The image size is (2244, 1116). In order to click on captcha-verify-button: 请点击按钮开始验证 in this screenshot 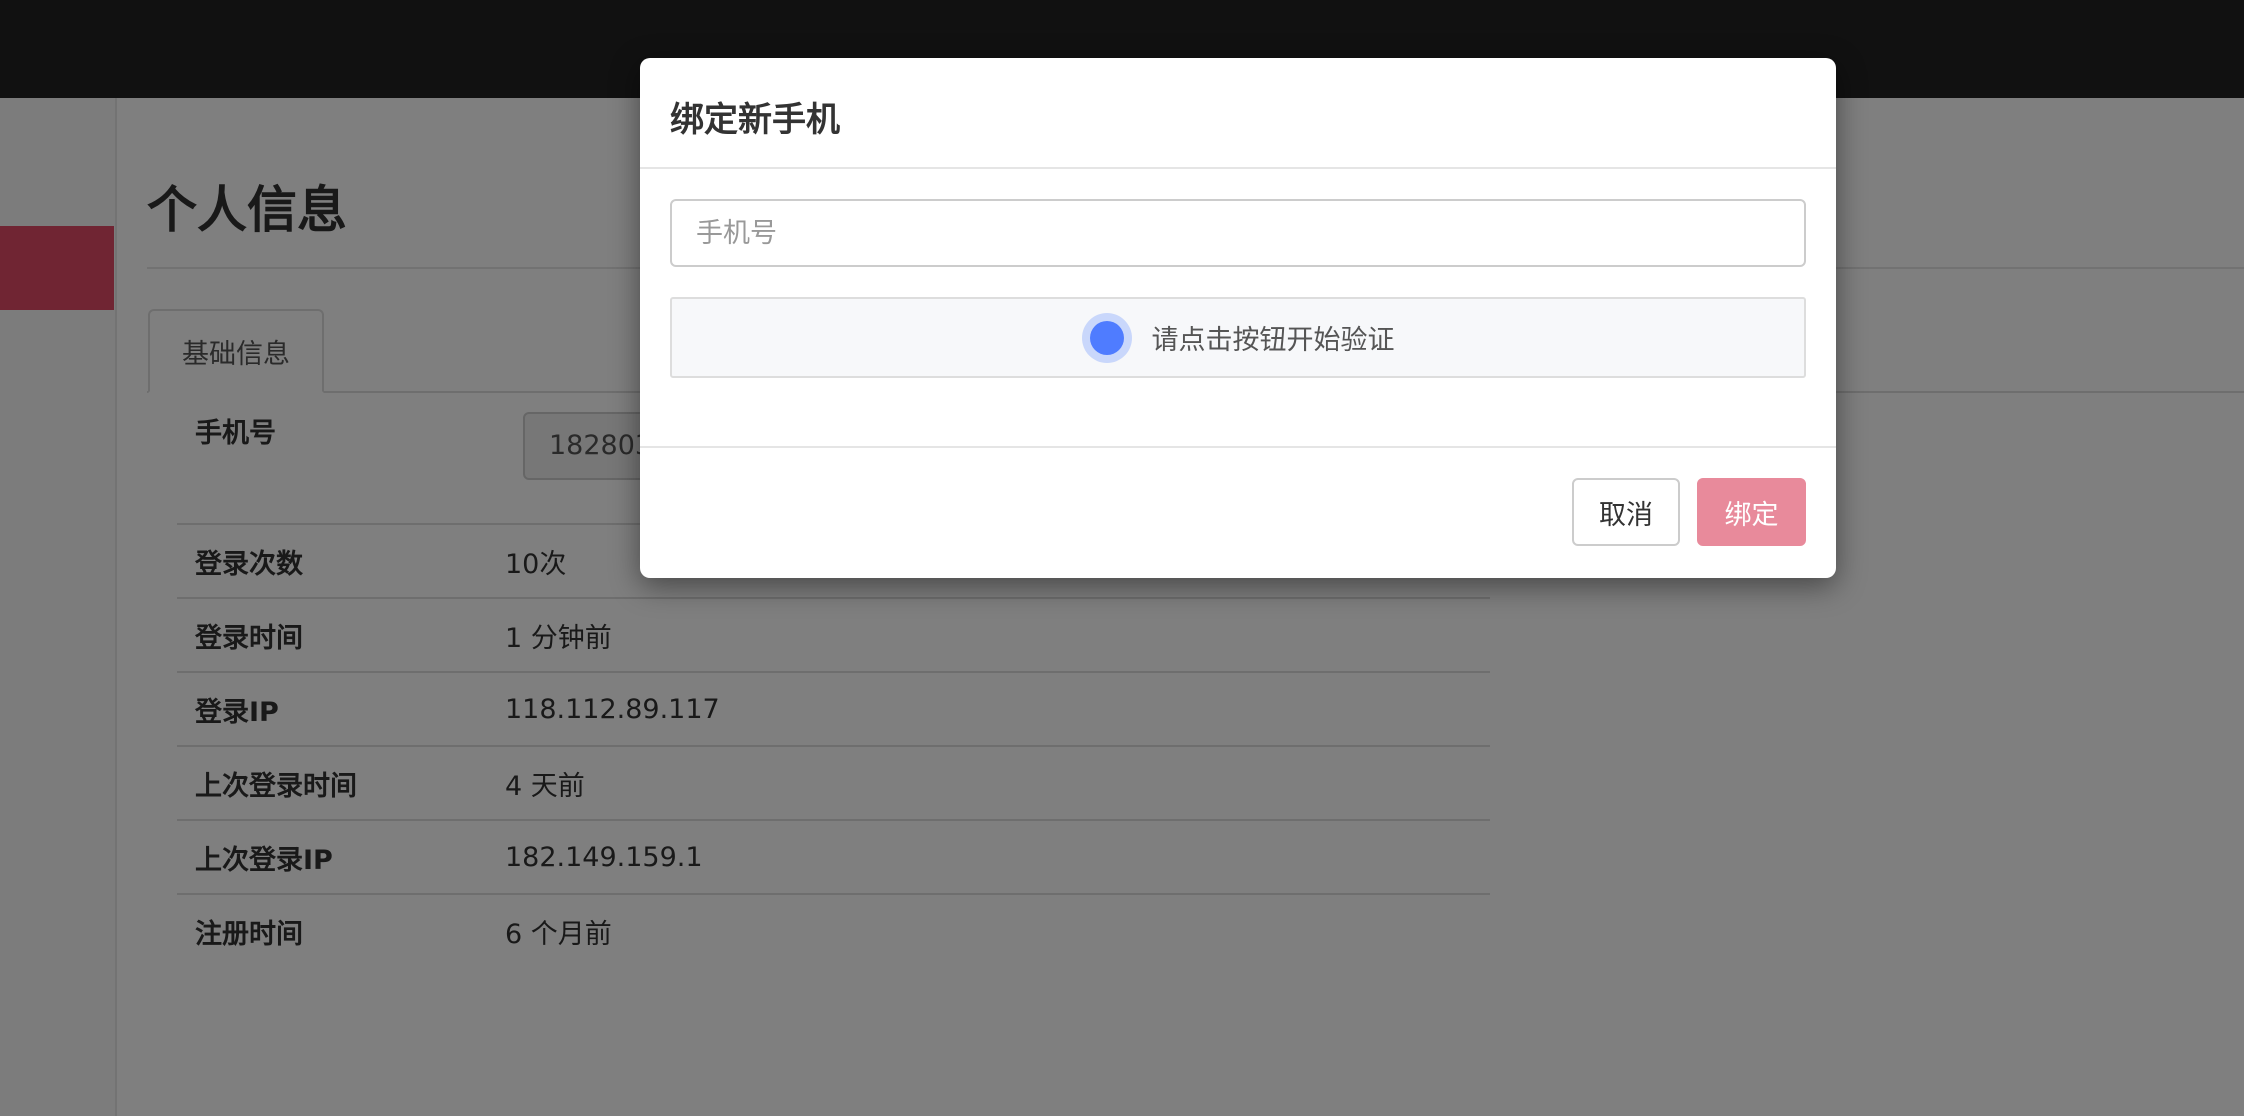, I will do `click(1238, 337)`.